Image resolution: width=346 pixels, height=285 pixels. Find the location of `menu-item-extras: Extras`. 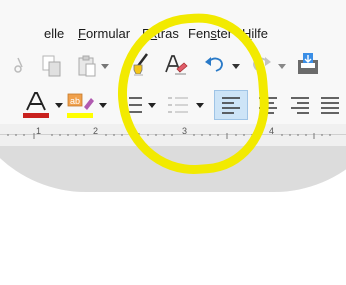

menu-item-extras: Extras is located at coordinates (160, 33).